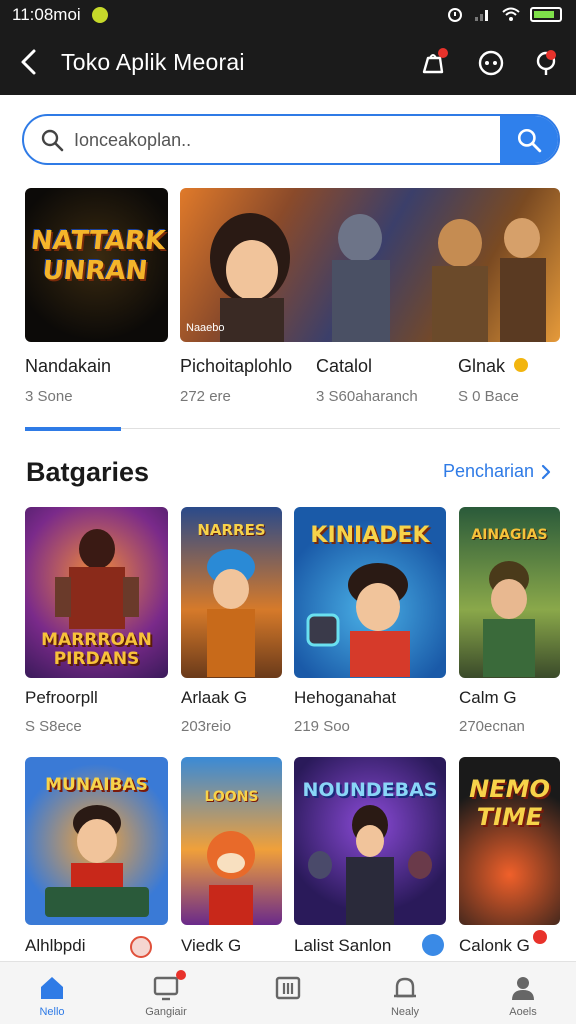 This screenshot has height=1024, width=576. What do you see at coordinates (166, 988) in the screenshot?
I see `screen-icon` at bounding box center [166, 988].